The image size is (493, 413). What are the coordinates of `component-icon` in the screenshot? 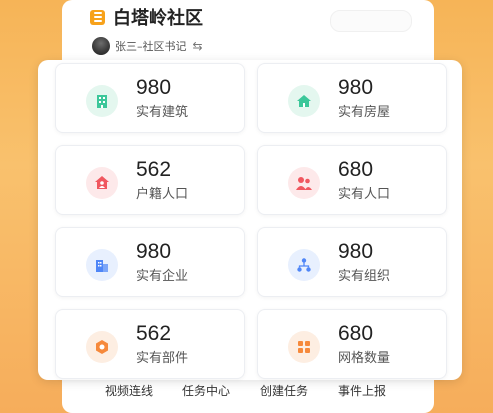 It's located at (102, 347).